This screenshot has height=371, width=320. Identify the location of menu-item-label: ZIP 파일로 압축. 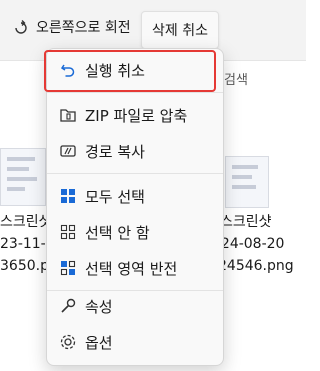
(136, 115).